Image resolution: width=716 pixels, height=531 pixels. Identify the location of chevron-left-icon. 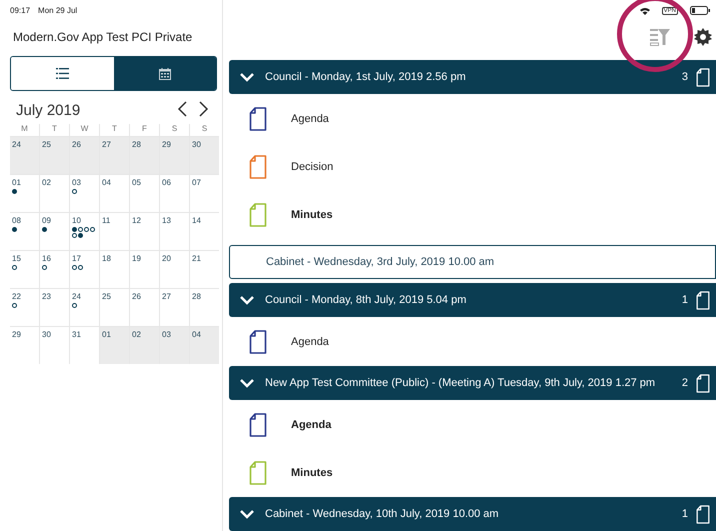
(182, 109).